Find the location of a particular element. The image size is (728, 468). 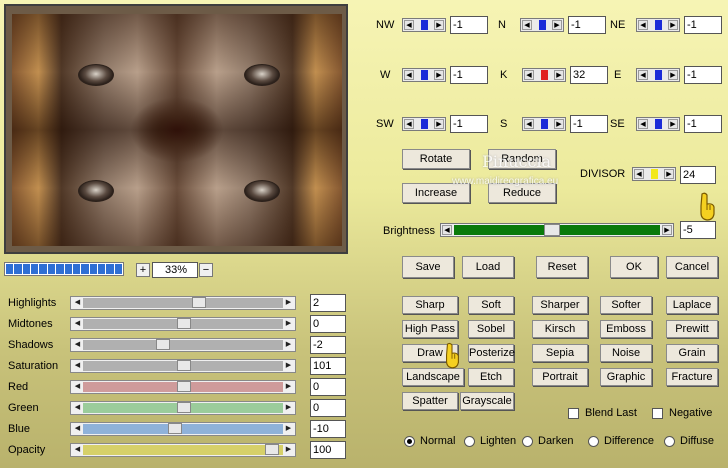

direction-slider-w: ◀ ▶ is located at coordinates (424, 75).